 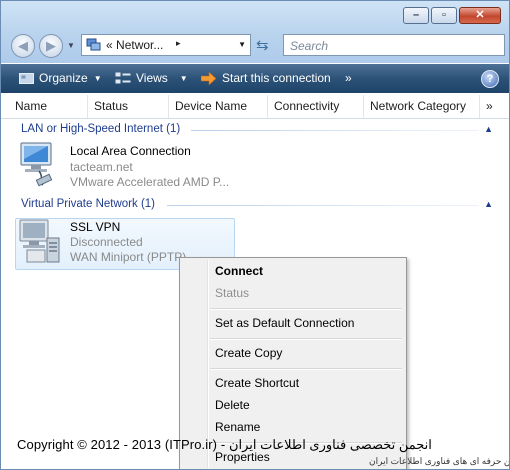 What do you see at coordinates (218, 106) in the screenshot?
I see `column-device-name: Device Name` at bounding box center [218, 106].